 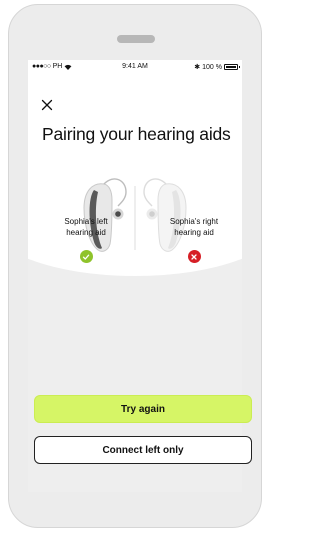 I want to click on bluetooth-icon: ✱, so click(x=197, y=67).